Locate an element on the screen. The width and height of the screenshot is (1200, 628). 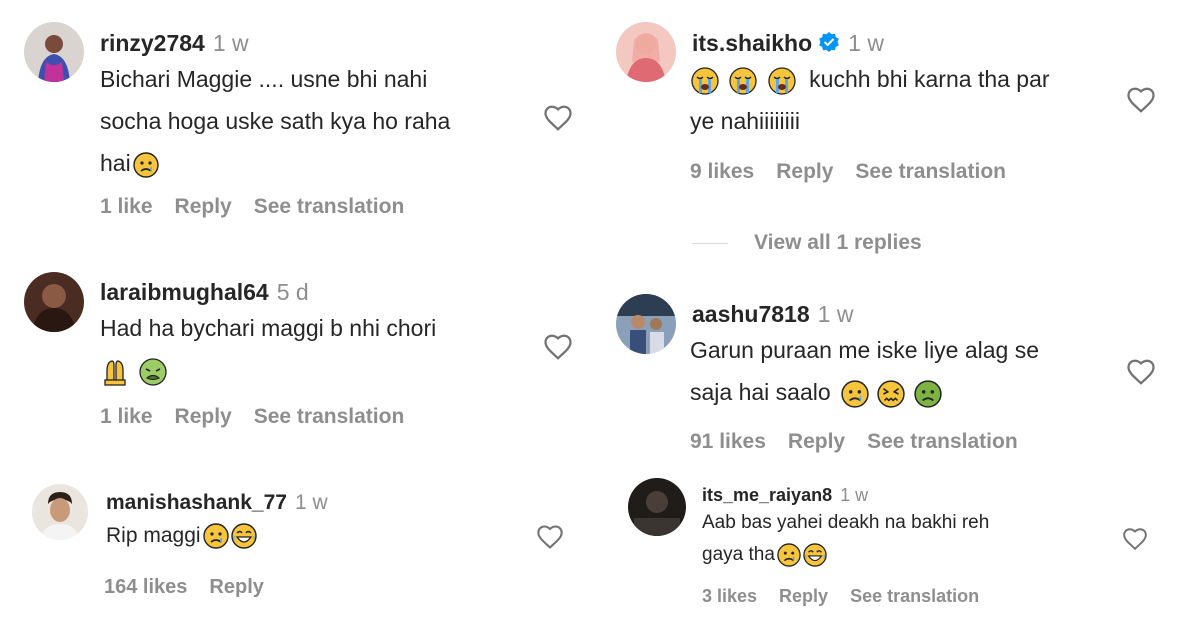
folded-hands-emoji is located at coordinates (115, 372).